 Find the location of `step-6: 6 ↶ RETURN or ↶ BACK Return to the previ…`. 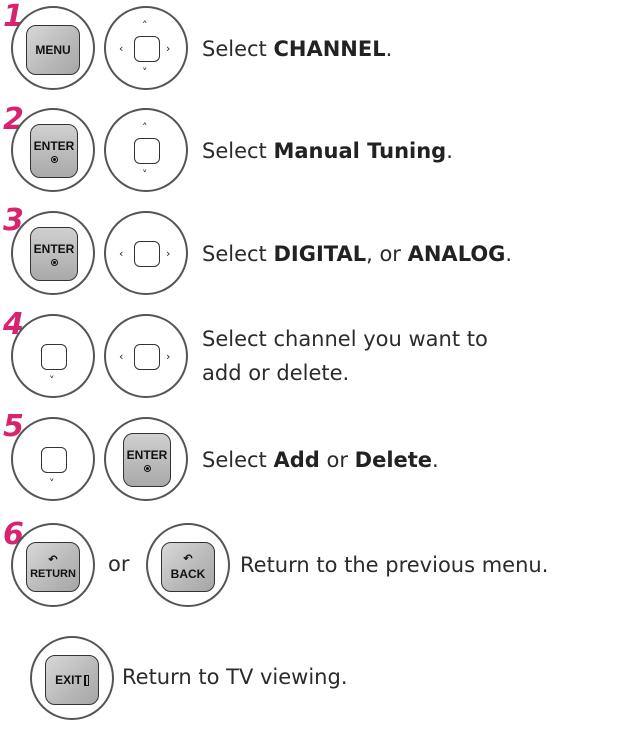

step-6: 6 ↶ RETURN or ↶ BACK Return to the previ… is located at coordinates (309, 567).